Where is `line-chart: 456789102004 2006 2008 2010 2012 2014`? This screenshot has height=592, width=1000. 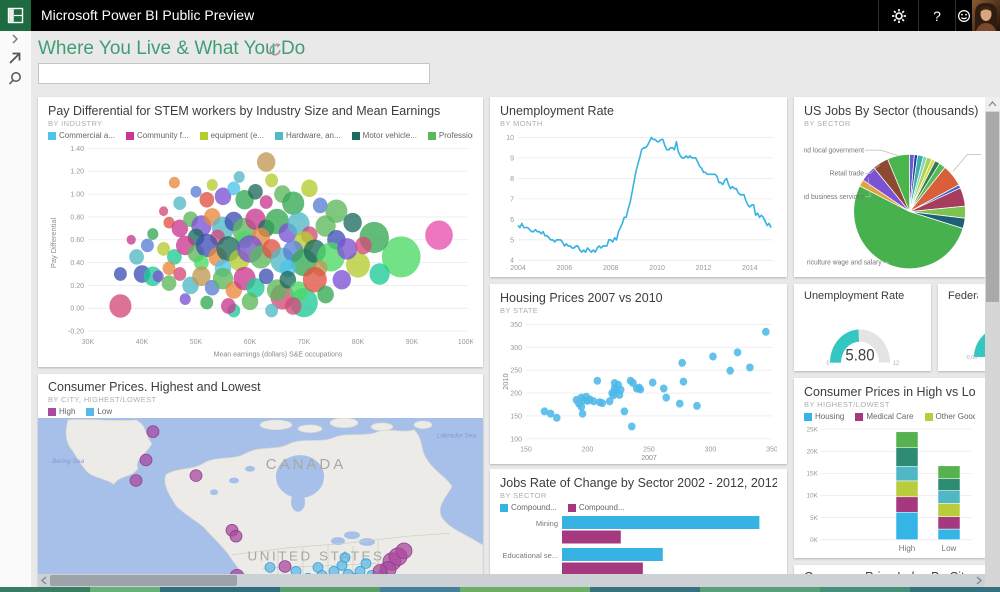 line-chart: 456789102004 2006 2008 2010 2012 2014 is located at coordinates (639, 202).